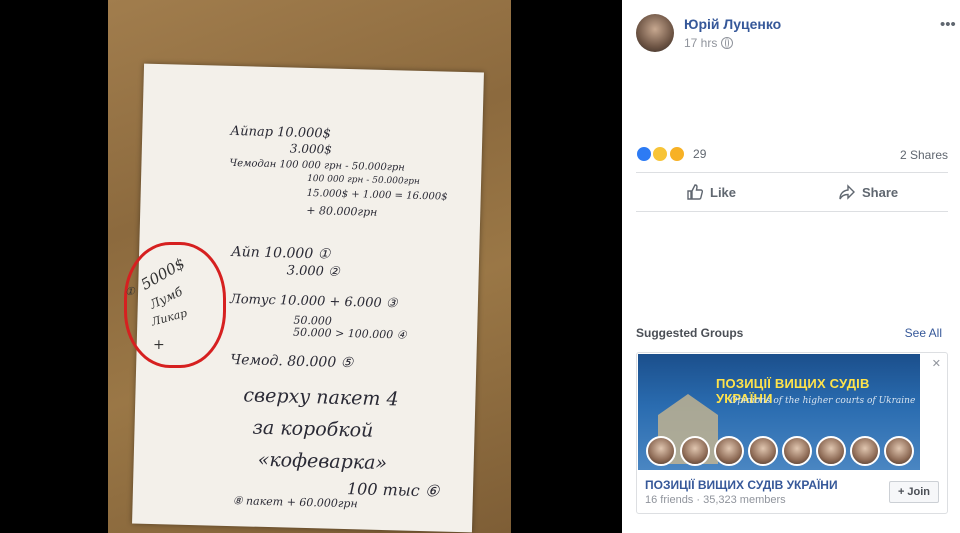  What do you see at coordinates (322, 461) in the screenshot?
I see `note-line: «кофеварка»` at bounding box center [322, 461].